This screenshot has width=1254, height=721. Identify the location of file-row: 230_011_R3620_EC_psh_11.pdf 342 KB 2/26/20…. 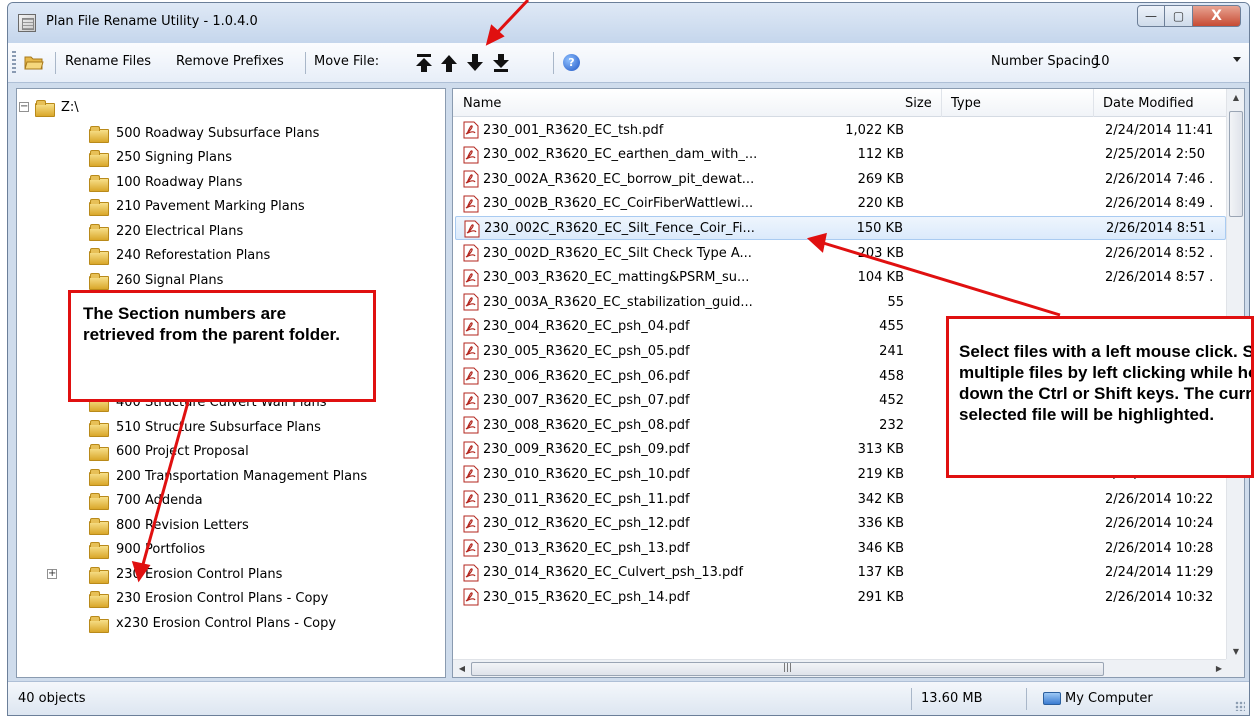
(840, 499).